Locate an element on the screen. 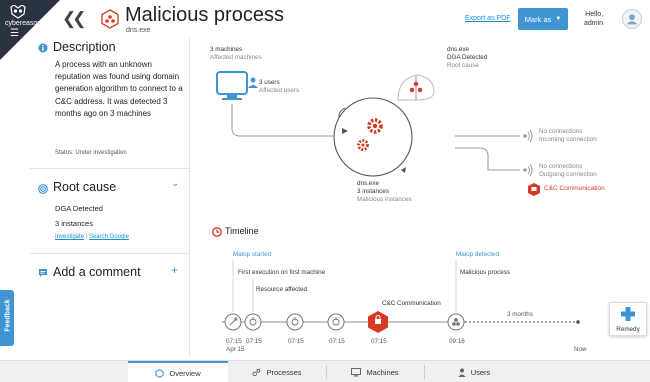 Image resolution: width=650 pixels, height=382 pixels. instance-label: Malicious instances is located at coordinates (384, 199).